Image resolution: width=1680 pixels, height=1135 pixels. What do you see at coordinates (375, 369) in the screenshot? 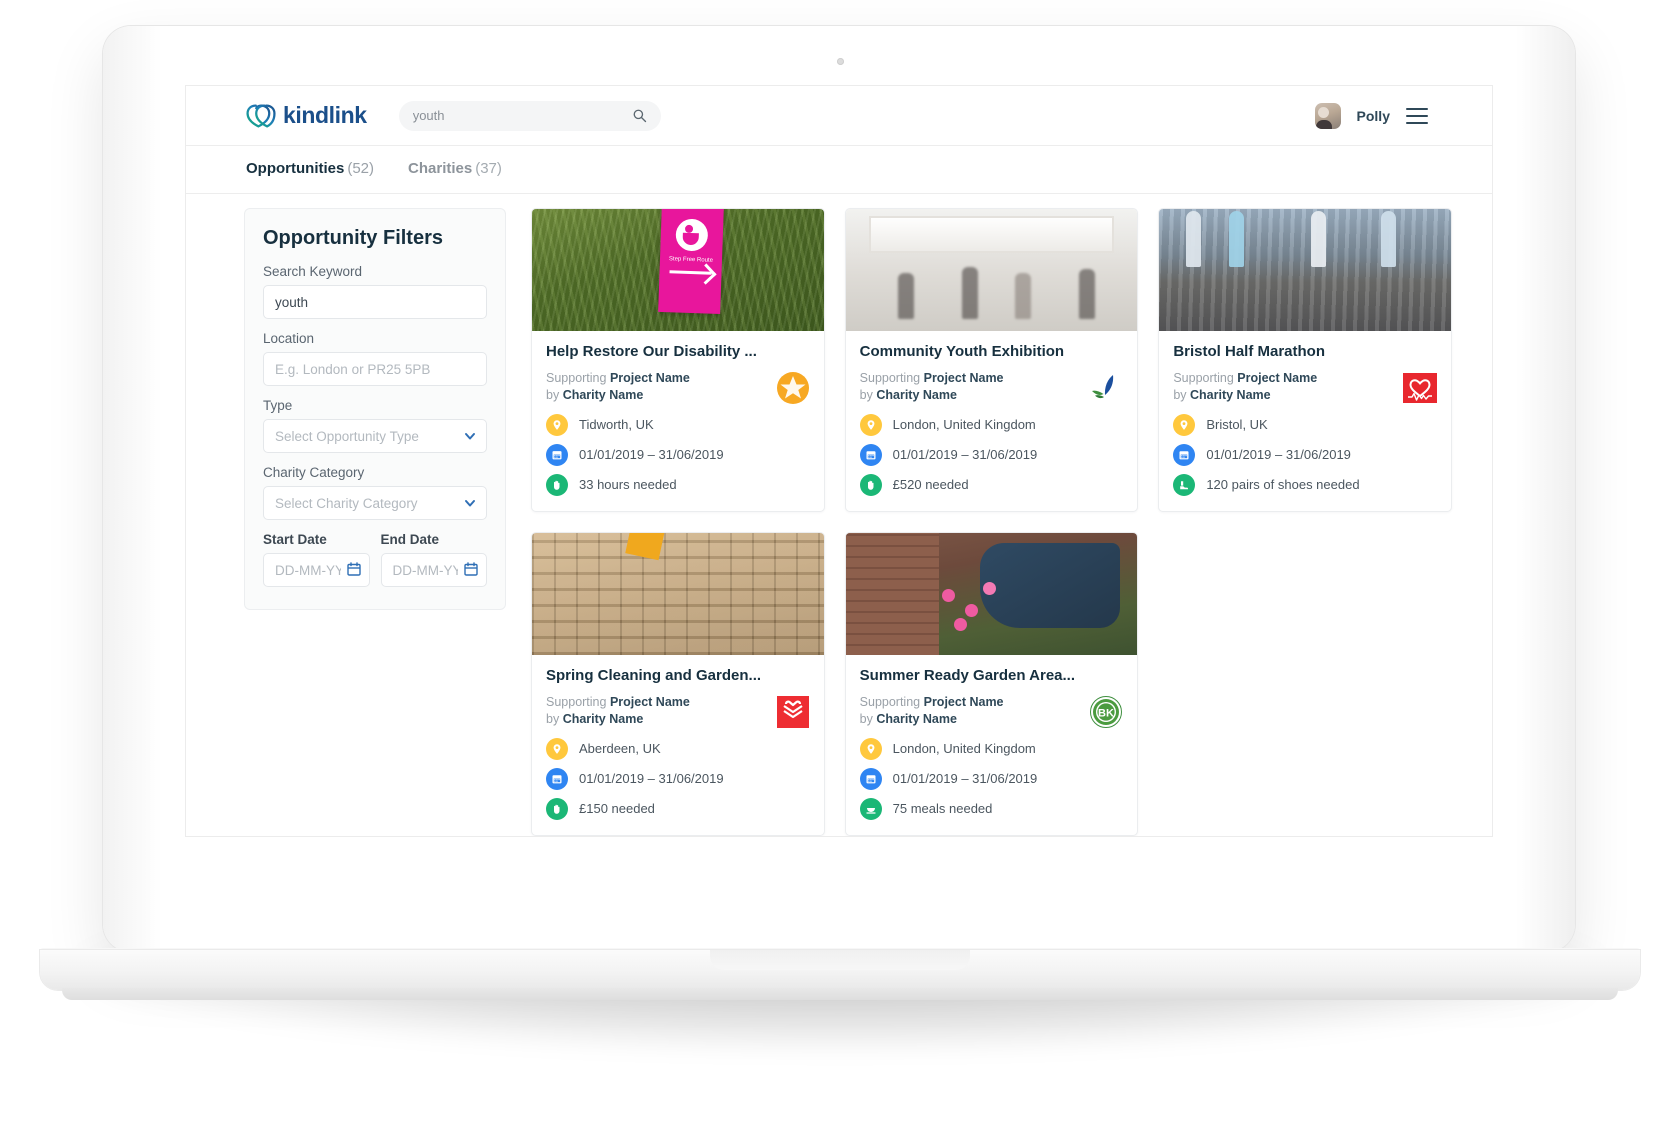
I see `location-input` at bounding box center [375, 369].